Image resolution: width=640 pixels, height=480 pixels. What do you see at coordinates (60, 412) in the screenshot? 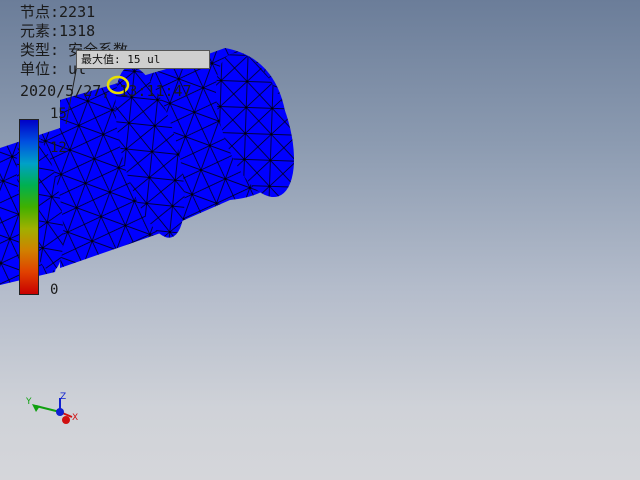
I see `z-axis-cone` at bounding box center [60, 412].